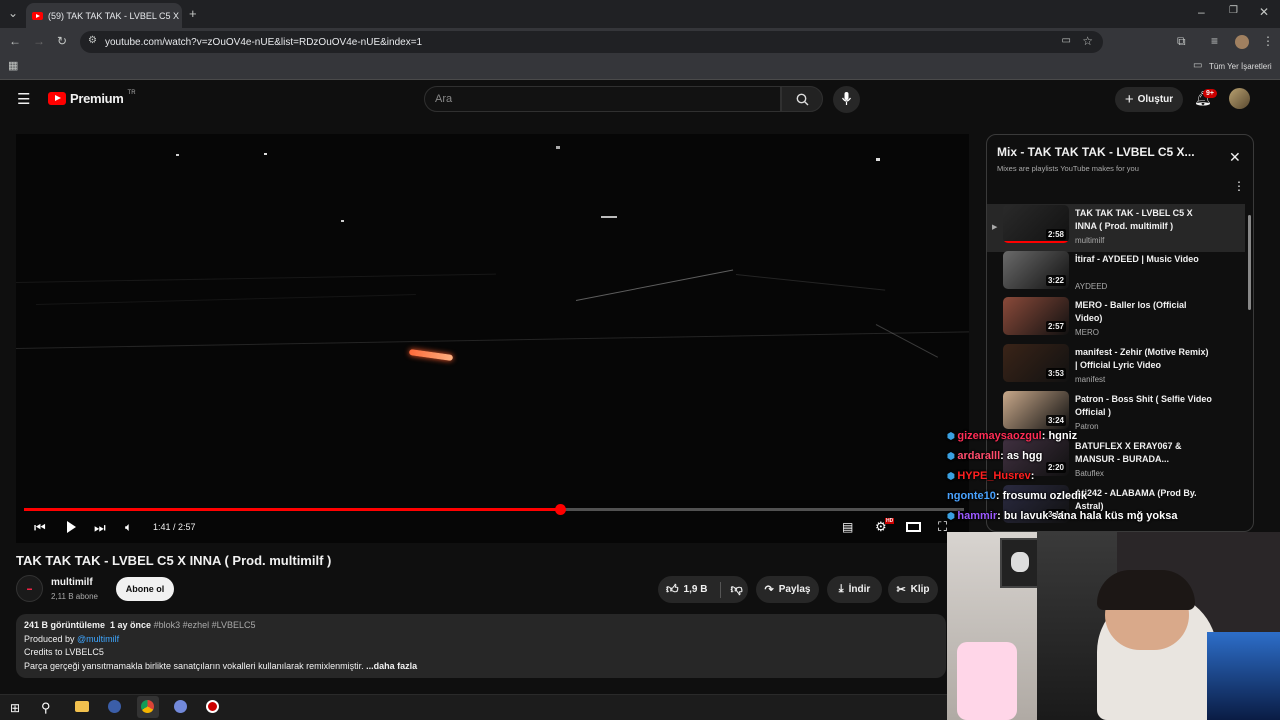 This screenshot has height=720, width=1280. Describe the element at coordinates (1201, 12) in the screenshot. I see `minimize-icon: –` at that location.